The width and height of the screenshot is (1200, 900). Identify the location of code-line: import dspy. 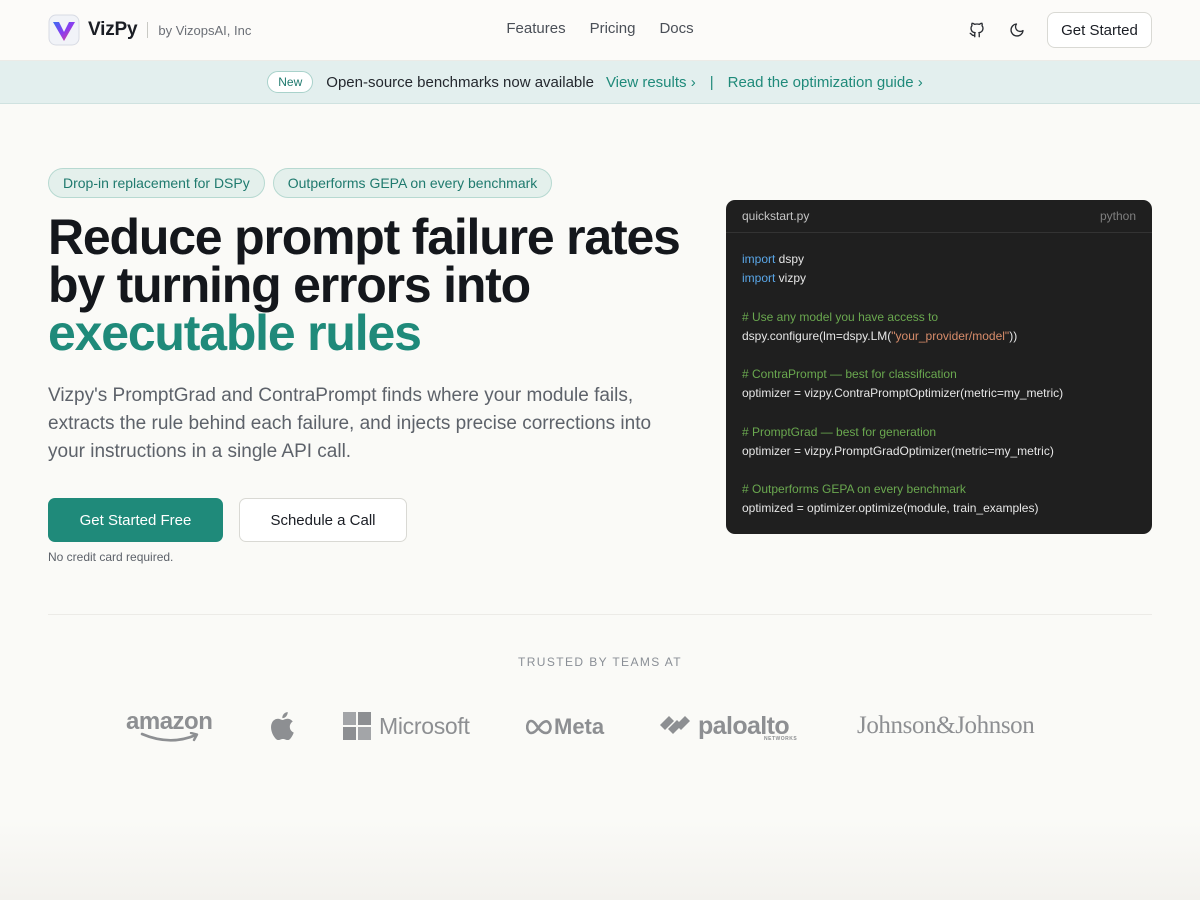
(773, 259).